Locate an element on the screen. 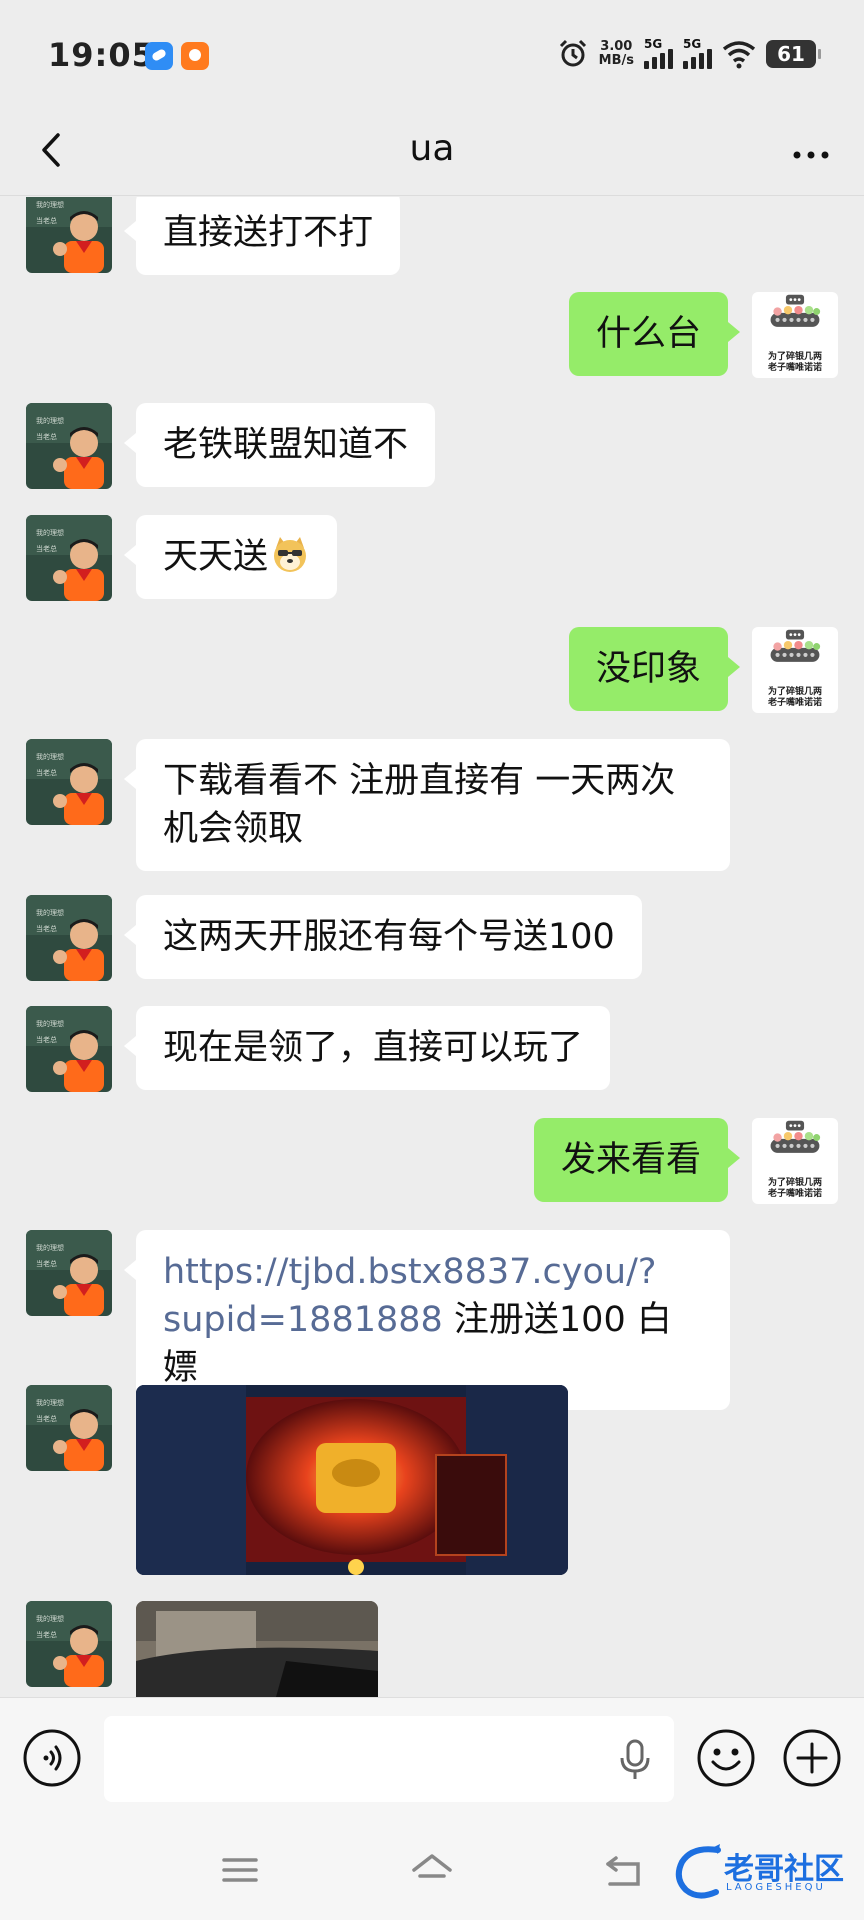 The height and width of the screenshot is (1920, 864). message-bubble-outgoing: 没印象 is located at coordinates (654, 669).